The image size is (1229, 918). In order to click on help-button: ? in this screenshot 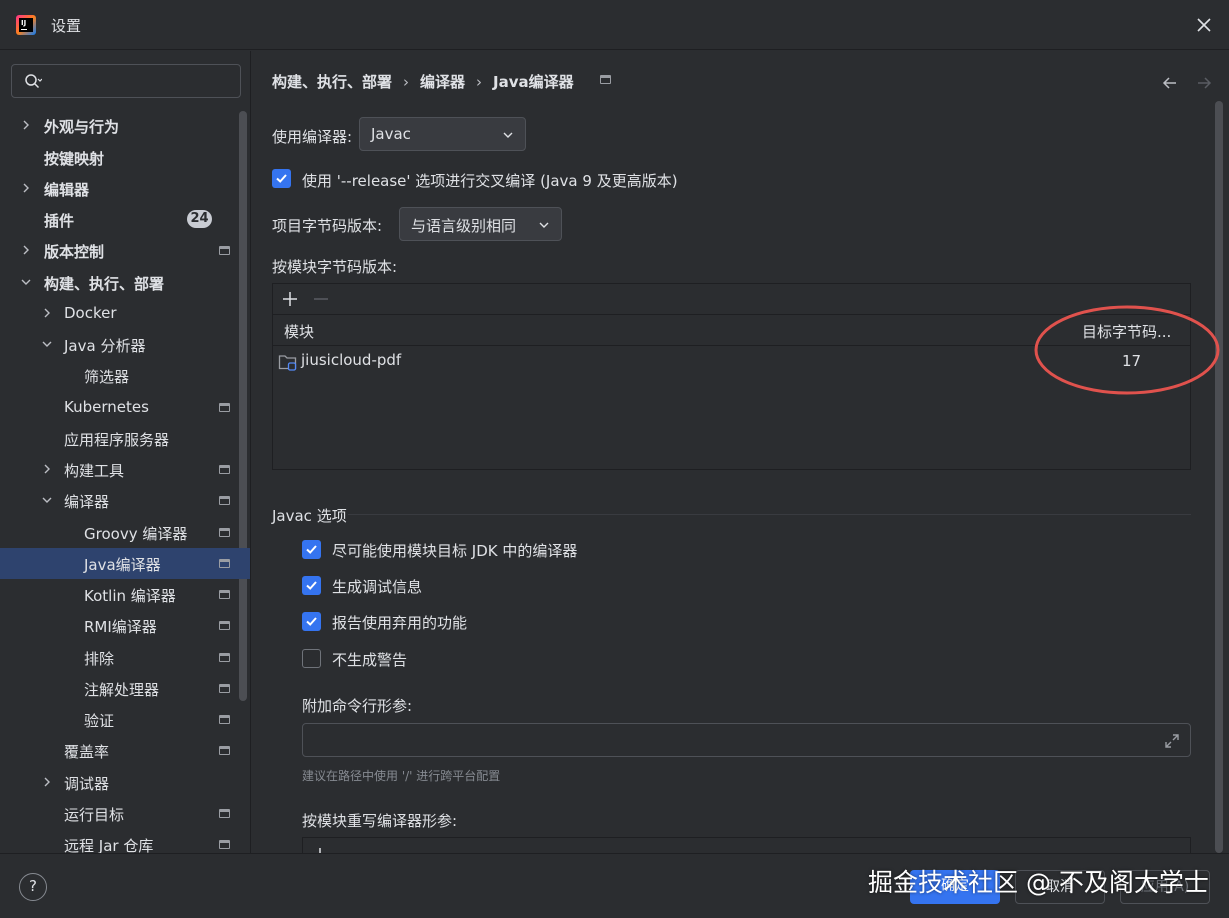, I will do `click(33, 887)`.